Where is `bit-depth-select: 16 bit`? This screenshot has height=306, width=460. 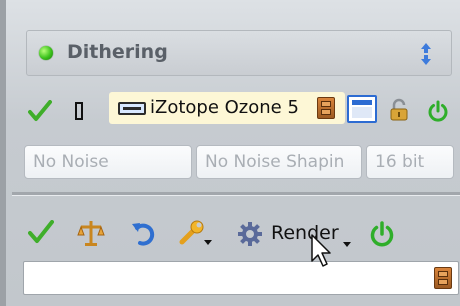
bit-depth-select: 16 bit is located at coordinates (410, 162).